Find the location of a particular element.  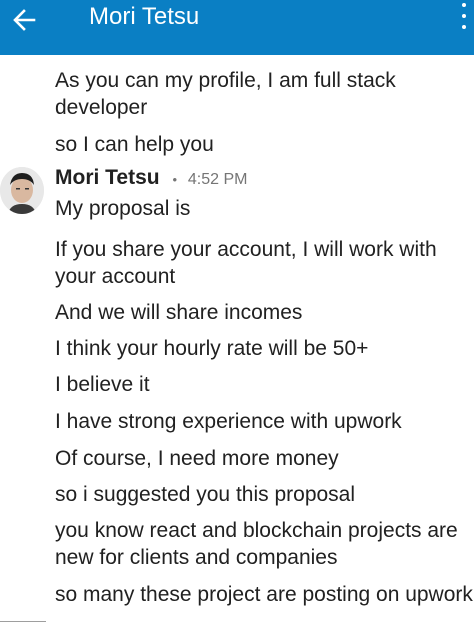

avatar-photo is located at coordinates (22, 190).